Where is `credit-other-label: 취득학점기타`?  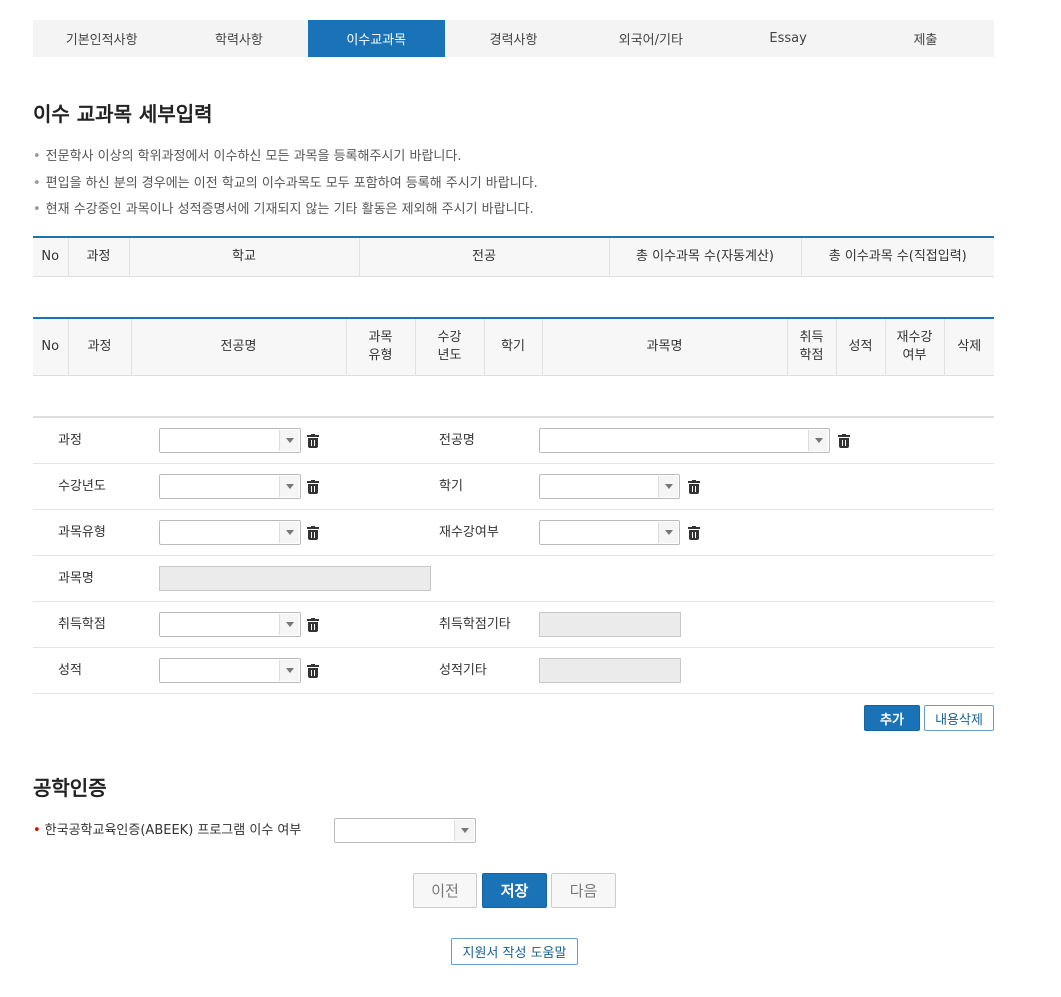 credit-other-label: 취득학점기타 is located at coordinates (475, 624).